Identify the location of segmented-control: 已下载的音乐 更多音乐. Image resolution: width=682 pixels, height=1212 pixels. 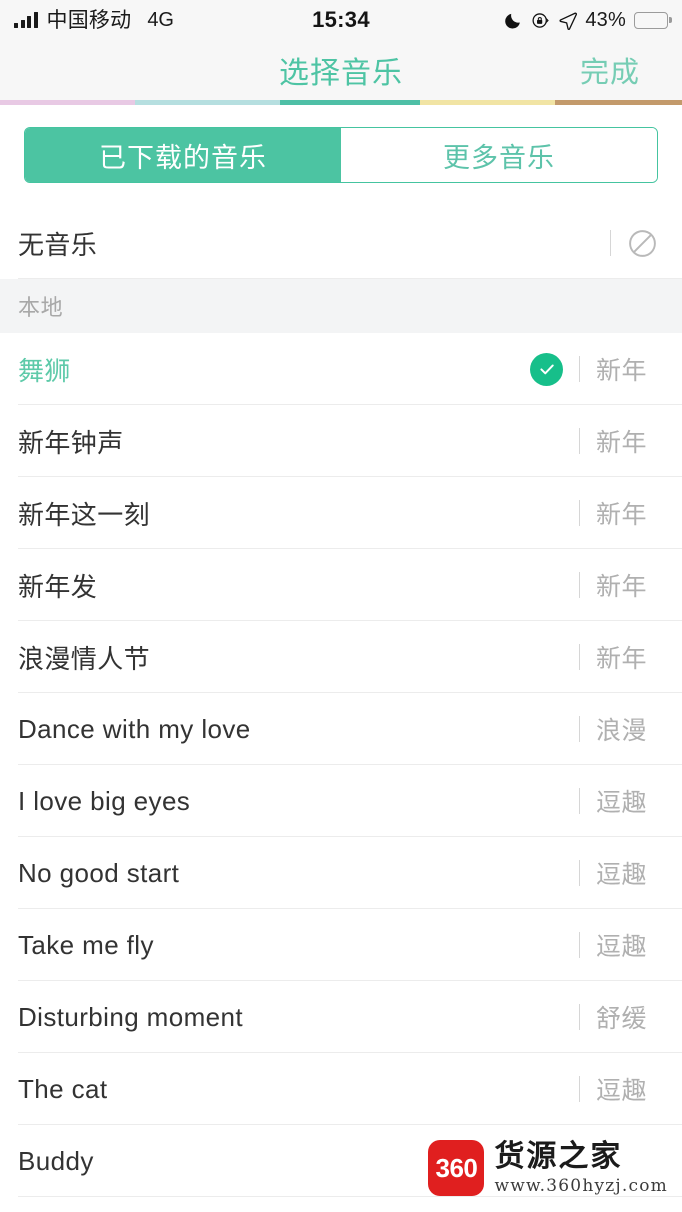
(341, 155).